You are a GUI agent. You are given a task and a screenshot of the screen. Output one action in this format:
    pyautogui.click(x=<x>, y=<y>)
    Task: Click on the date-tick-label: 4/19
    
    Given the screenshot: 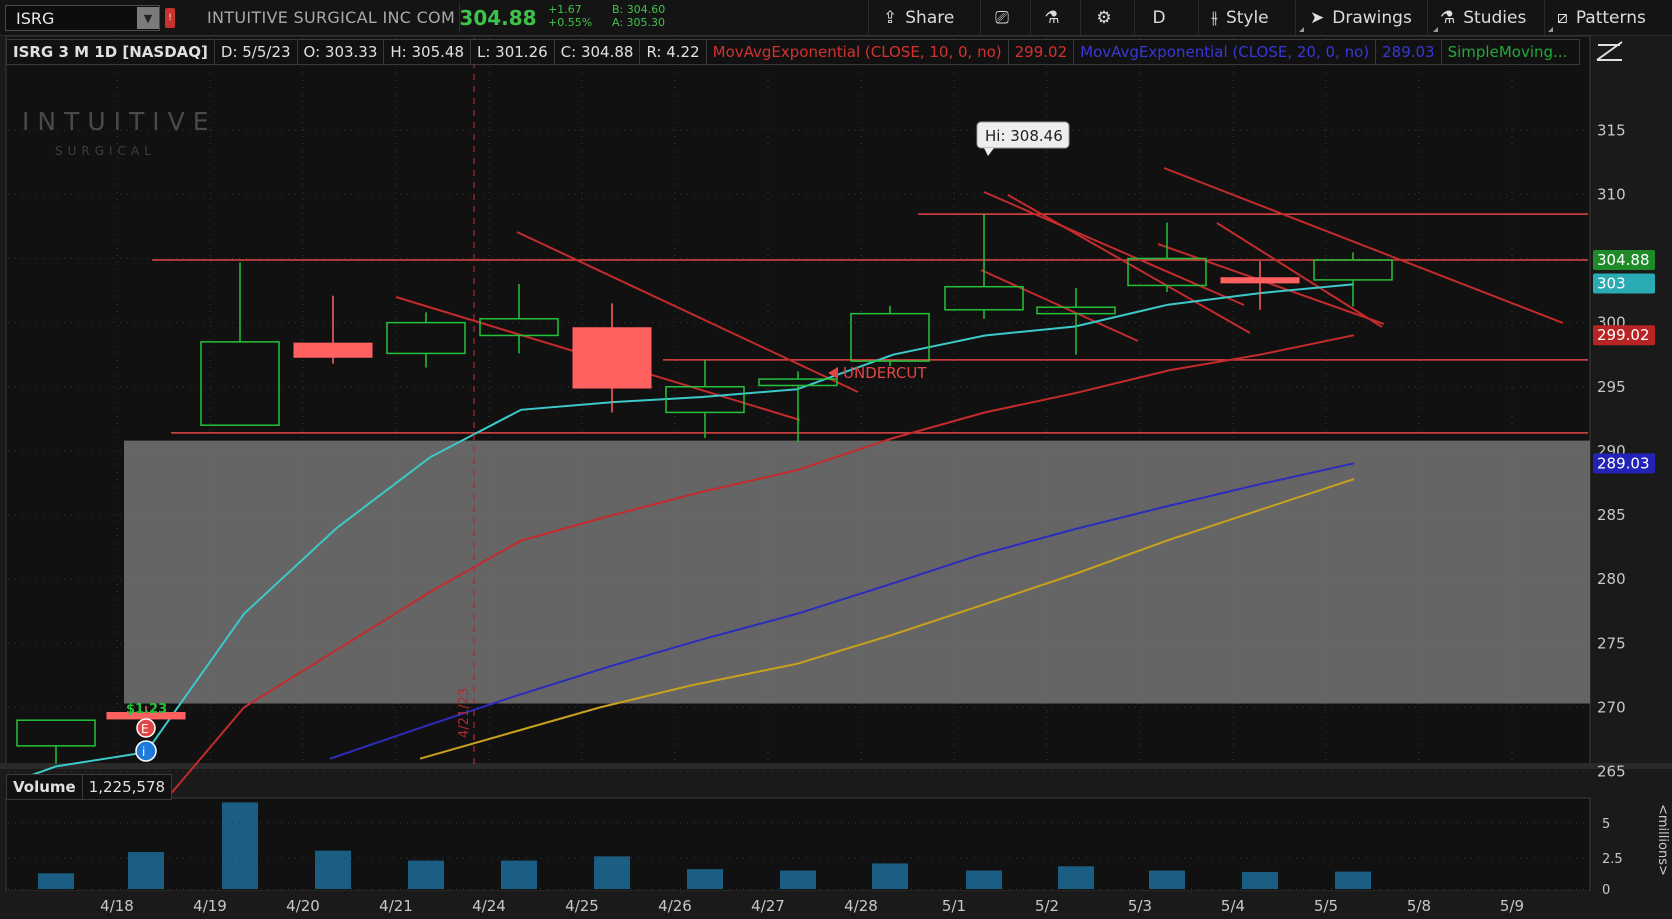 What is the action you would take?
    pyautogui.click(x=210, y=906)
    